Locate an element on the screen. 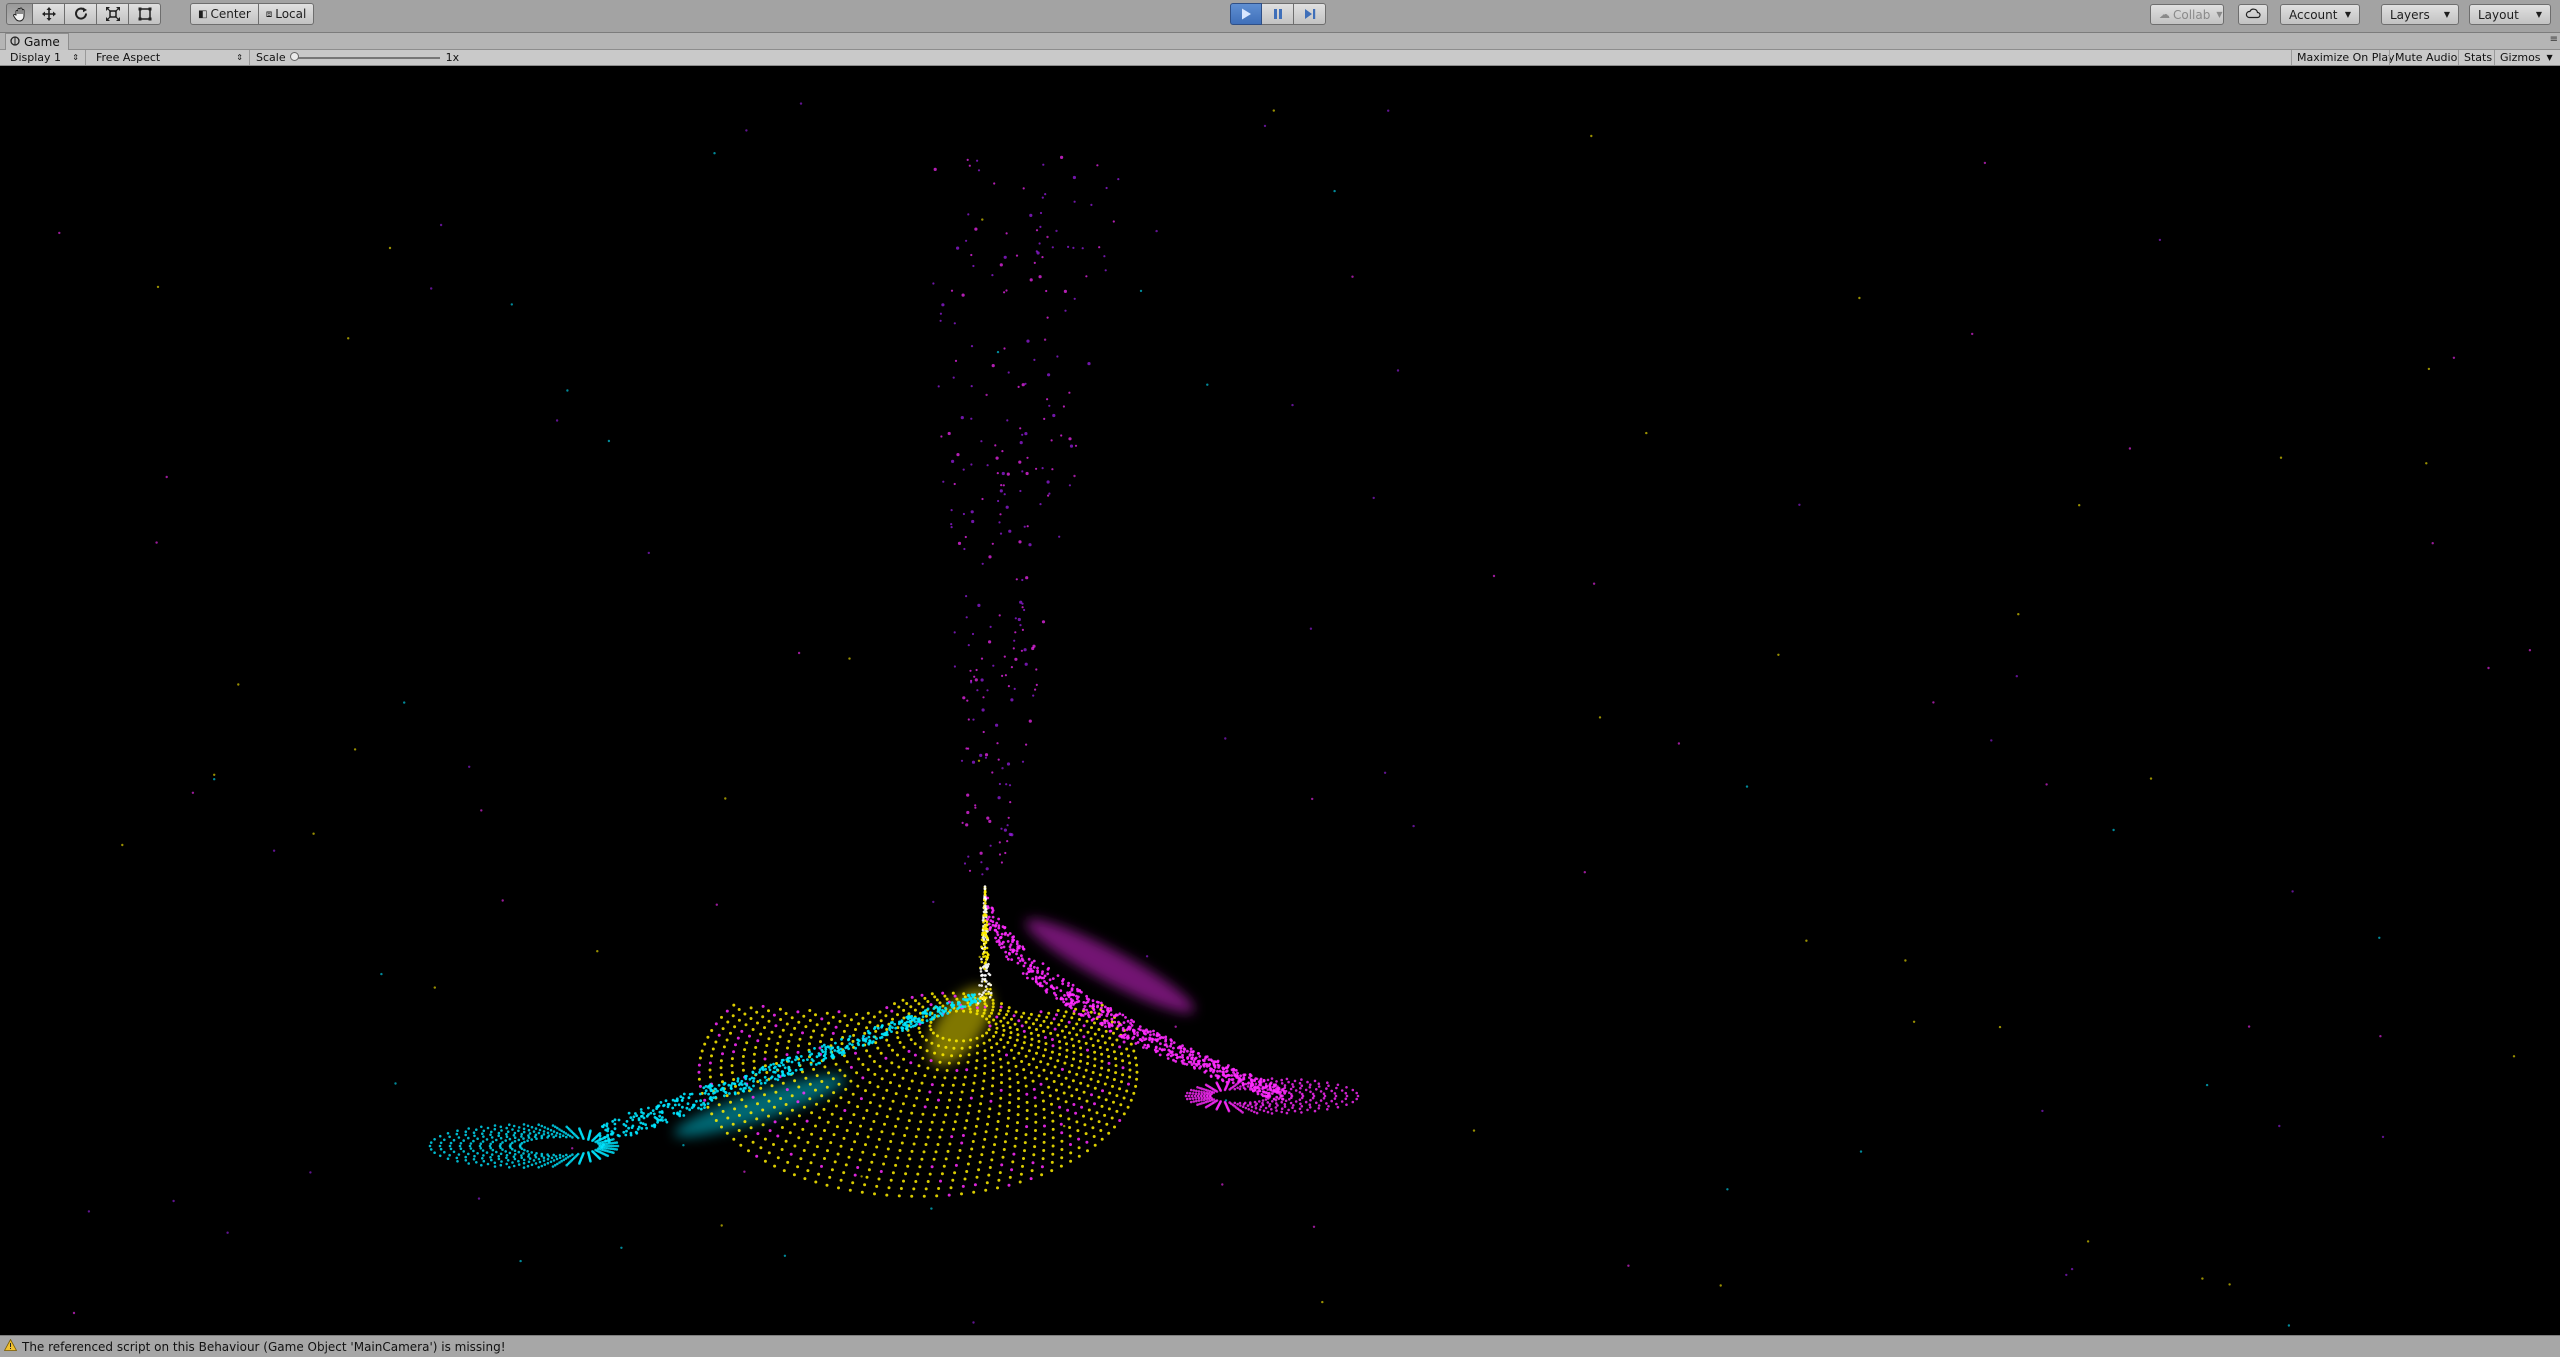 This screenshot has height=1357, width=2560. move-tool-button is located at coordinates (49, 14).